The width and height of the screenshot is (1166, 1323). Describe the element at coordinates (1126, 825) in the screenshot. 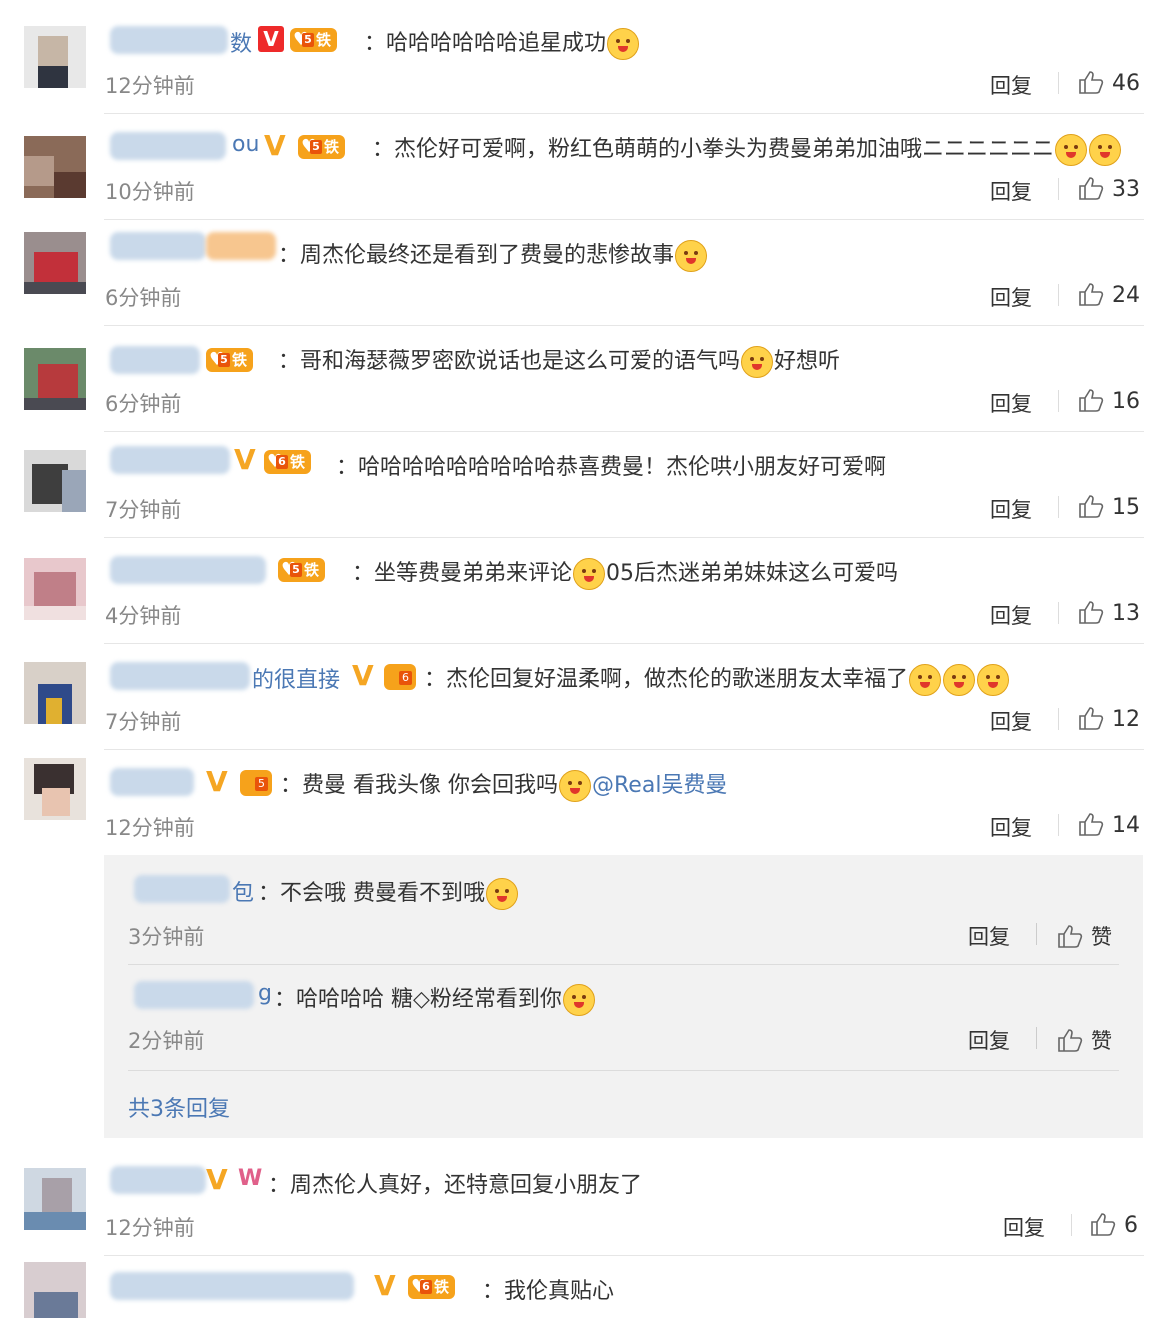

I see `like-count: 14` at that location.